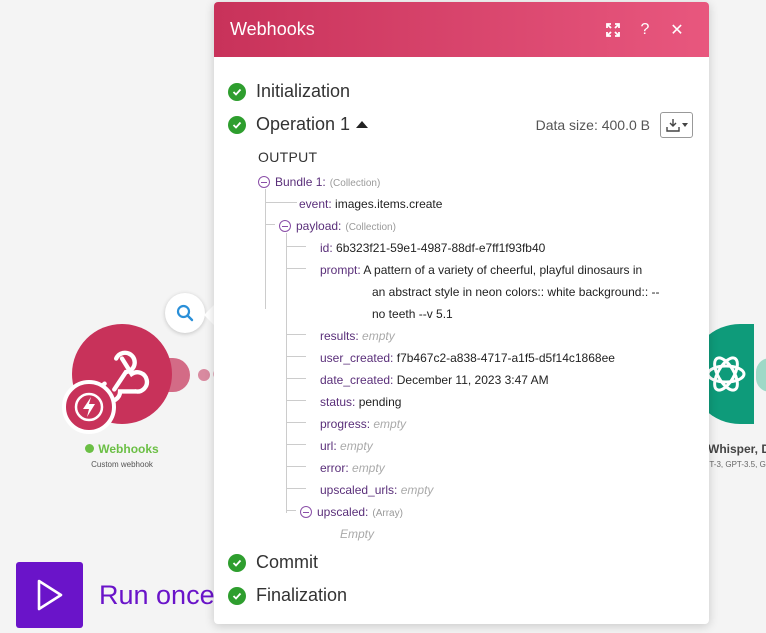  What do you see at coordinates (319, 182) in the screenshot?
I see `tree-node-bundle-1: Bundle 1: (Collection)` at bounding box center [319, 182].